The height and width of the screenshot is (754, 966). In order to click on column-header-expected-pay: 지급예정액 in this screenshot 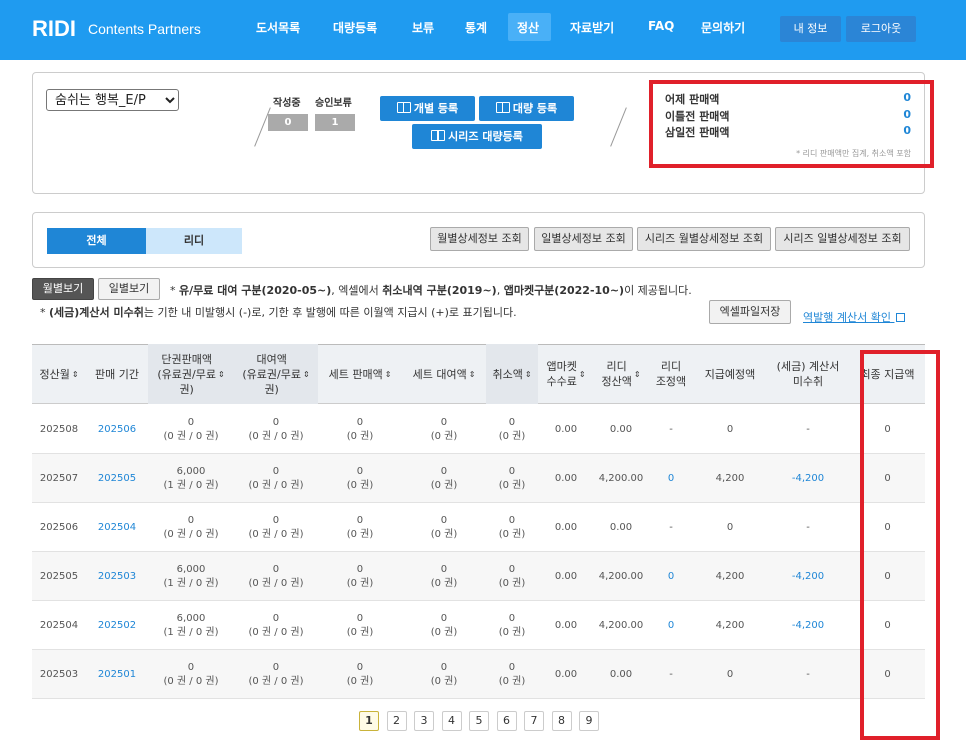, I will do `click(730, 374)`.